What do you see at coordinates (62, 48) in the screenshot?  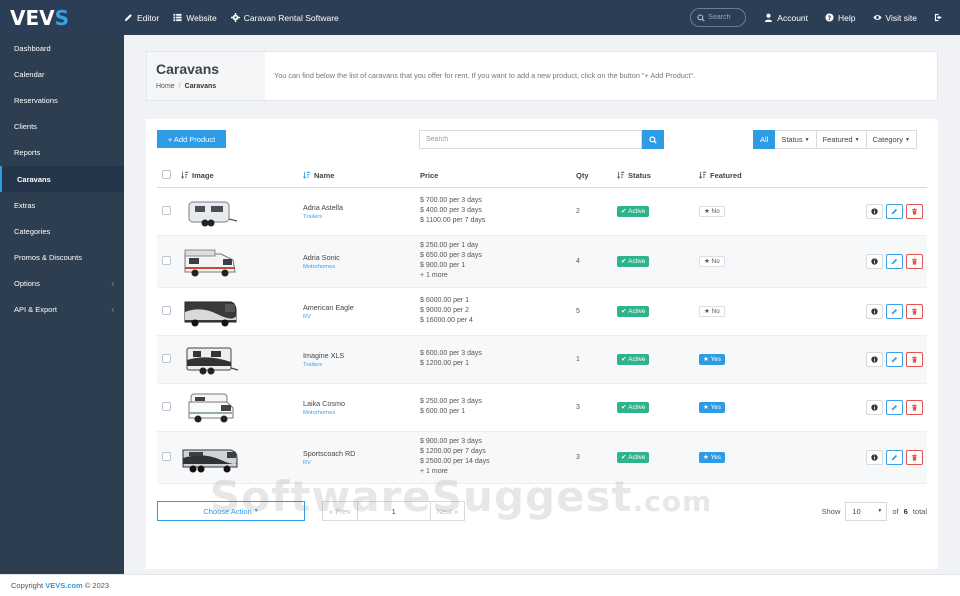 I see `sidebar-item-dashboard: Dashboard` at bounding box center [62, 48].